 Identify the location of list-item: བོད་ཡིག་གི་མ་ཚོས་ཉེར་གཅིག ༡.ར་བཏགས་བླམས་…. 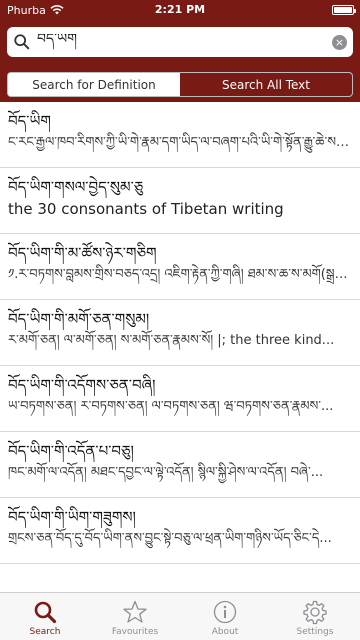
(180, 267).